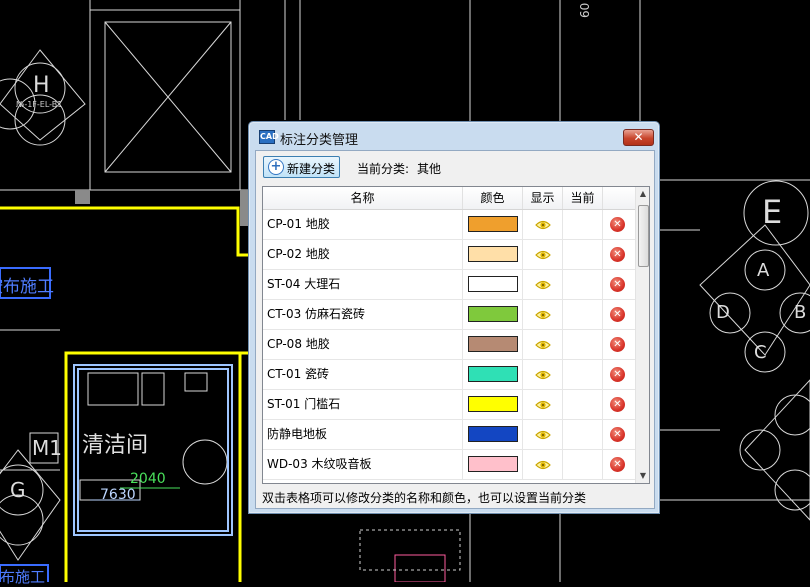  What do you see at coordinates (363, 434) in the screenshot?
I see `category-name-cell: 防静电地板` at bounding box center [363, 434].